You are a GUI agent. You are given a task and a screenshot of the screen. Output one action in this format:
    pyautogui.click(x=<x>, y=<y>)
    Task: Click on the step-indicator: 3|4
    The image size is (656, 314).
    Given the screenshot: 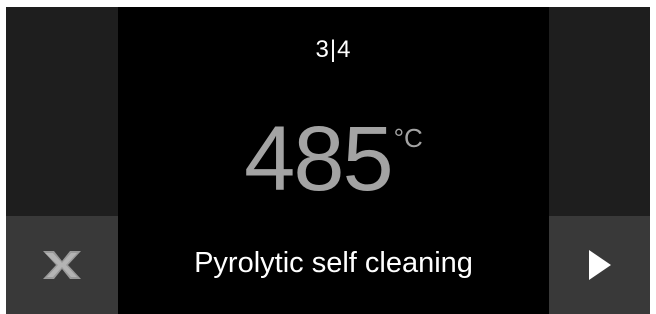 What is the action you would take?
    pyautogui.click(x=333, y=49)
    